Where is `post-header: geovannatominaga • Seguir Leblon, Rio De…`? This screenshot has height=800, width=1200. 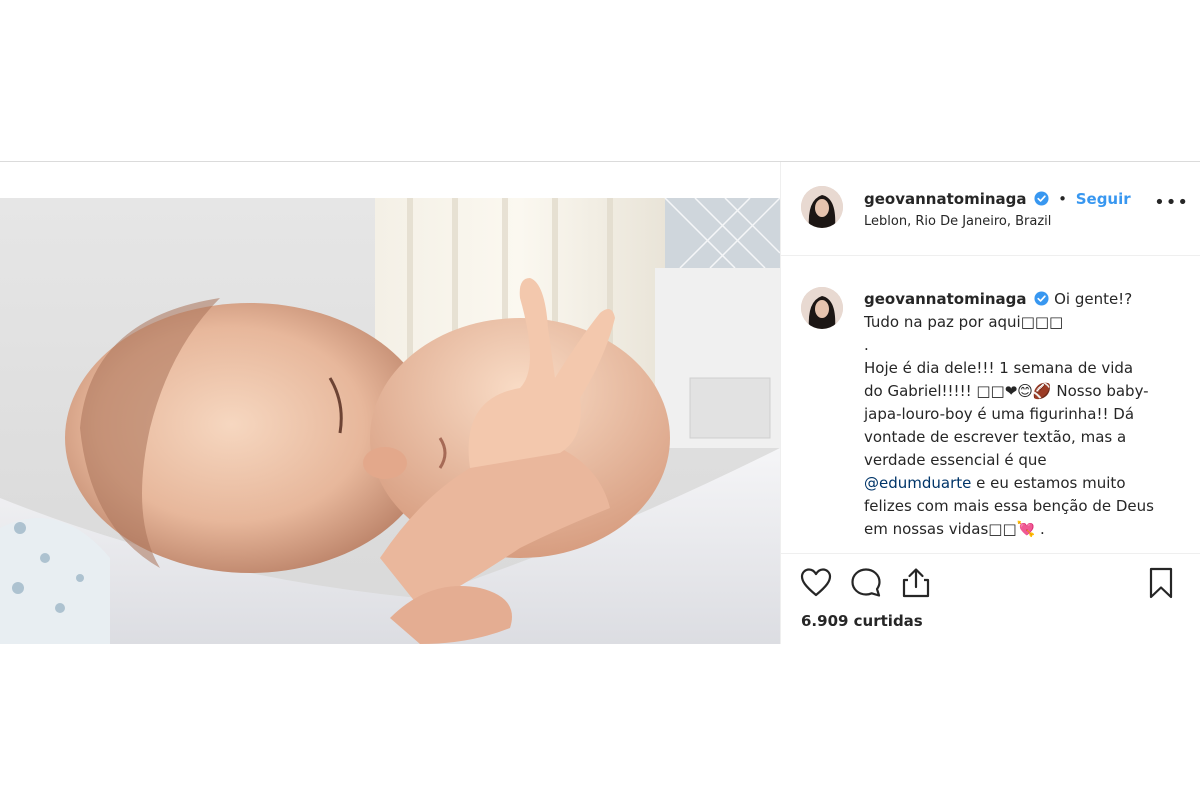
post-header: geovannatominaga • Seguir Leblon, Rio De… is located at coordinates (990, 209).